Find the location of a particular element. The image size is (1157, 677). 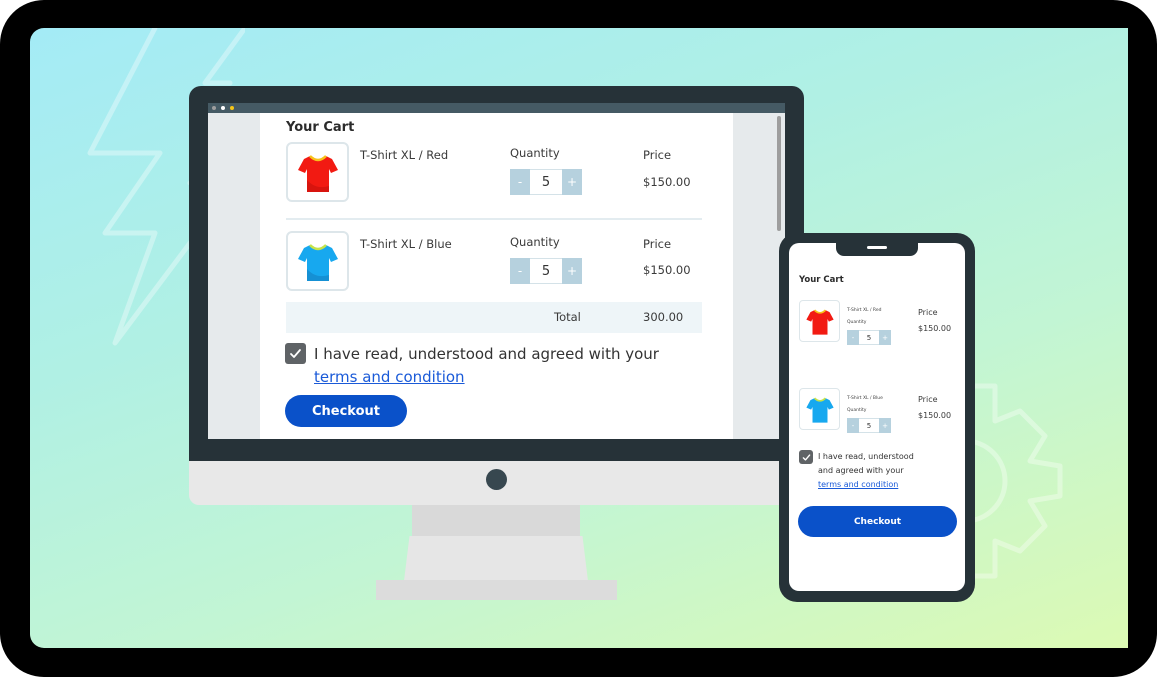

item-divider is located at coordinates (494, 219).